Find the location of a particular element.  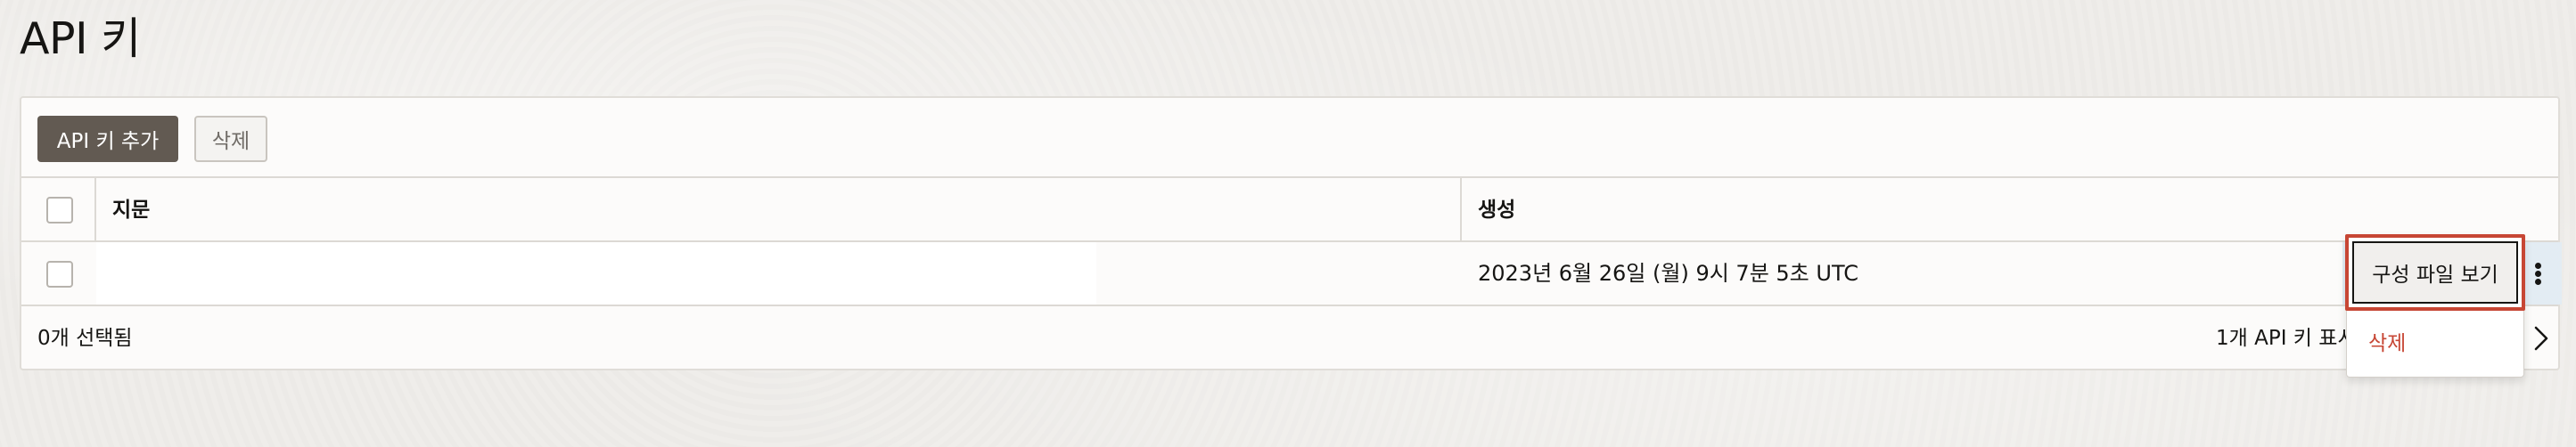

view-config-file-label: 구성 파일 보기 is located at coordinates (2435, 272).